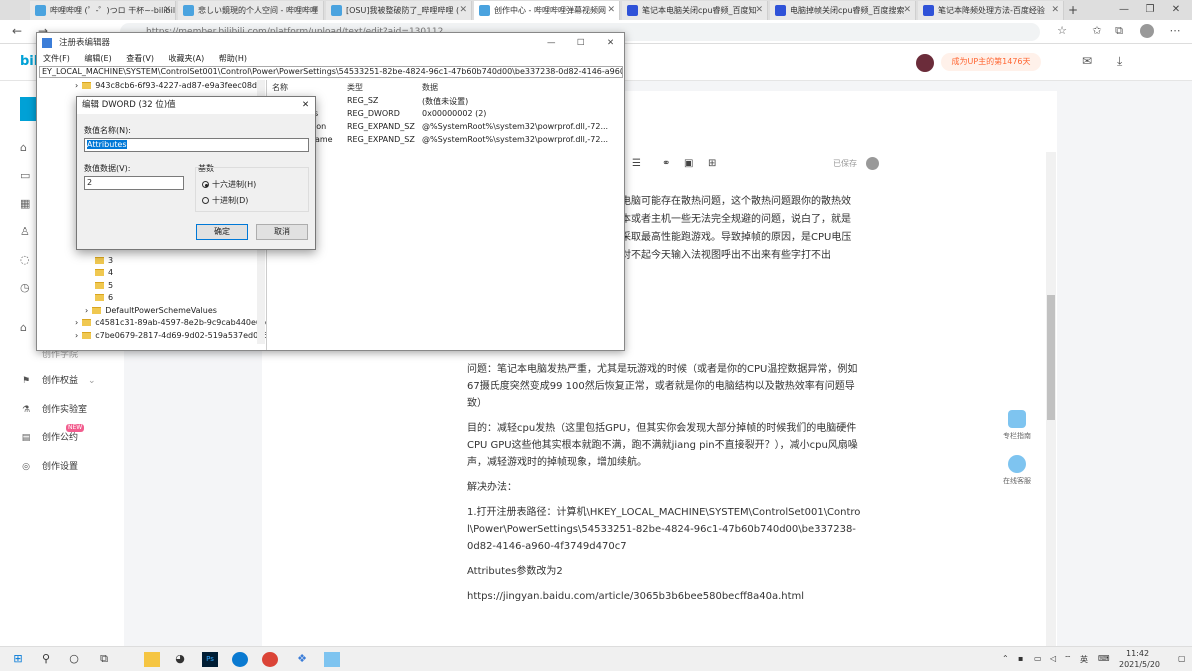 The image size is (1192, 671). Describe the element at coordinates (180, 659) in the screenshot. I see `qq-icon: ◕` at that location.